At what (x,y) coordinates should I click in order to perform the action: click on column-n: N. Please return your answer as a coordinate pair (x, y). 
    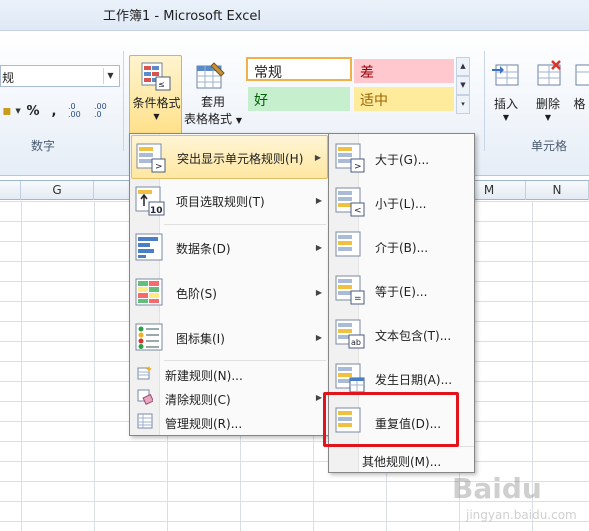
    Looking at the image, I should click on (557, 190).